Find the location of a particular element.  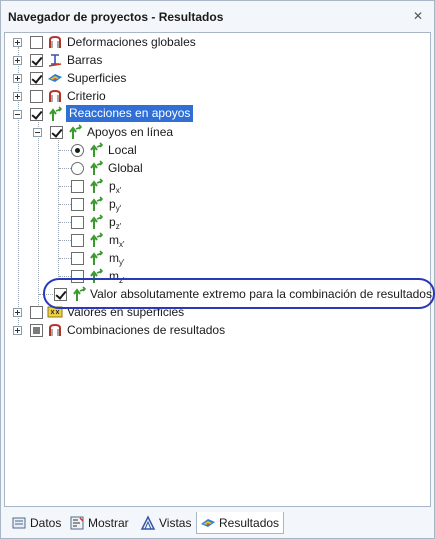

tab-mostrar: Mostrar is located at coordinates (99, 523).